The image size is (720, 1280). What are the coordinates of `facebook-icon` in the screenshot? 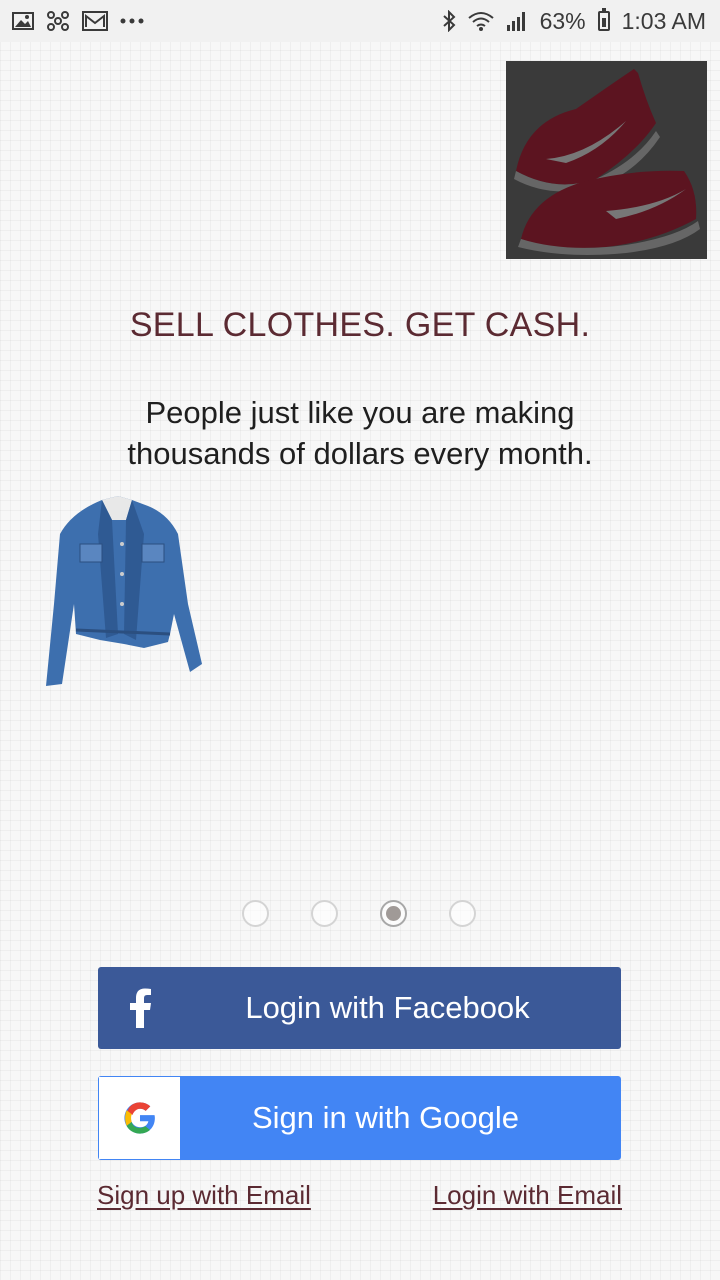 It's located at (141, 1008).